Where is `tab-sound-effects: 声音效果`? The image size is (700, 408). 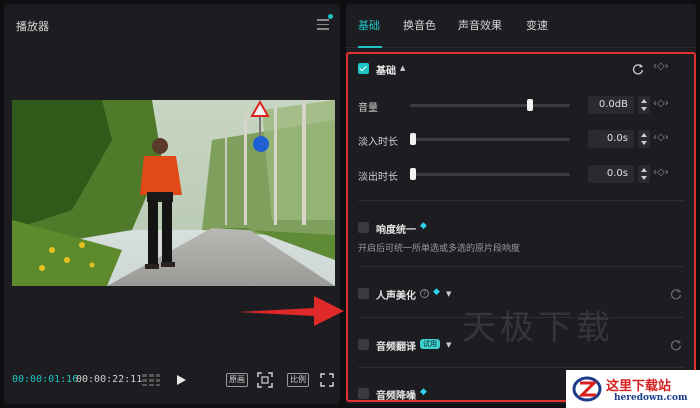 tab-sound-effects: 声音效果 is located at coordinates (480, 25).